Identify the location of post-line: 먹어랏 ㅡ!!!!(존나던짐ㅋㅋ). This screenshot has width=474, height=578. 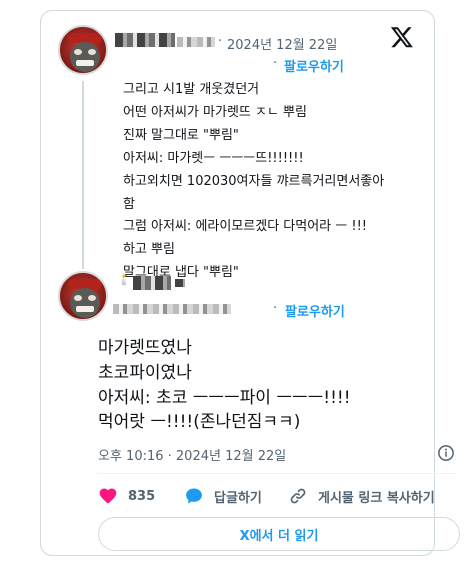
(199, 422).